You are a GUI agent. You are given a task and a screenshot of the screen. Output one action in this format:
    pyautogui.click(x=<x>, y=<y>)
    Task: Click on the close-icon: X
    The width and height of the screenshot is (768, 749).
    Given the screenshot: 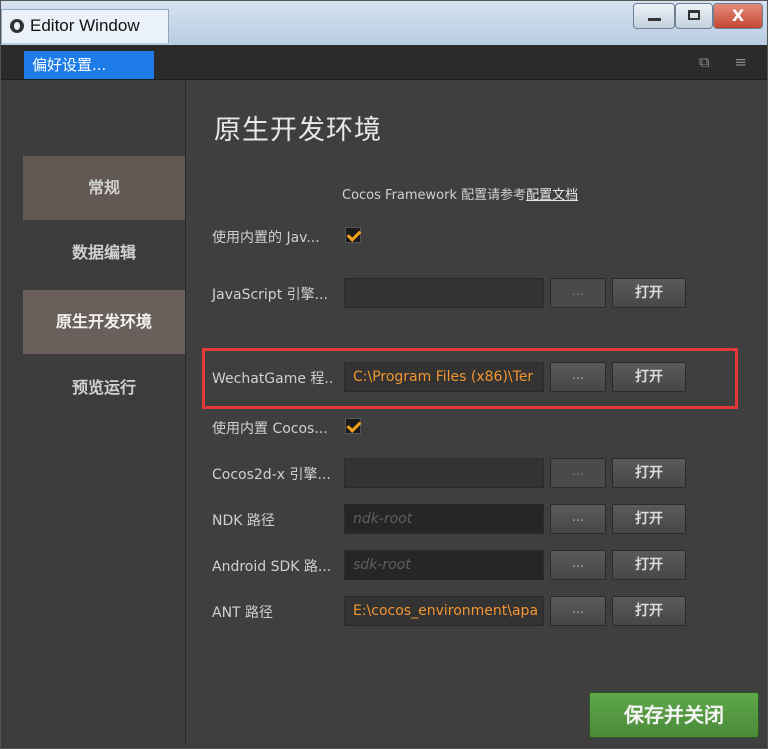 What is the action you would take?
    pyautogui.click(x=738, y=15)
    